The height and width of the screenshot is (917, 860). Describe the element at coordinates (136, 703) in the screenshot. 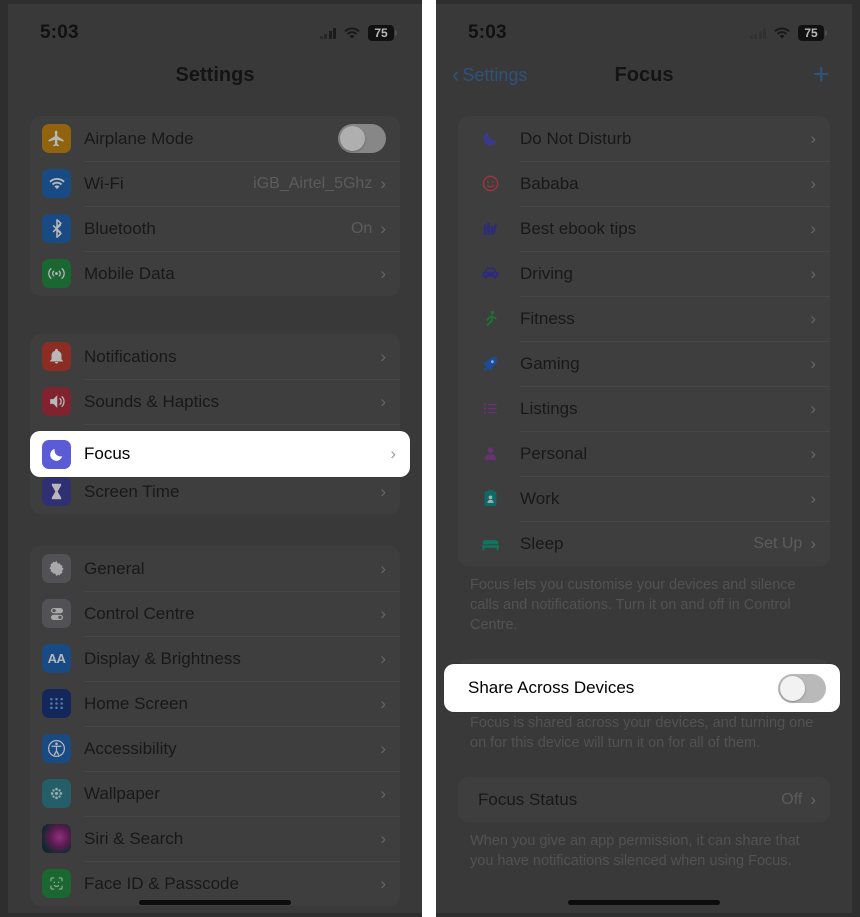

I see `settings-row-label: Home Screen` at that location.